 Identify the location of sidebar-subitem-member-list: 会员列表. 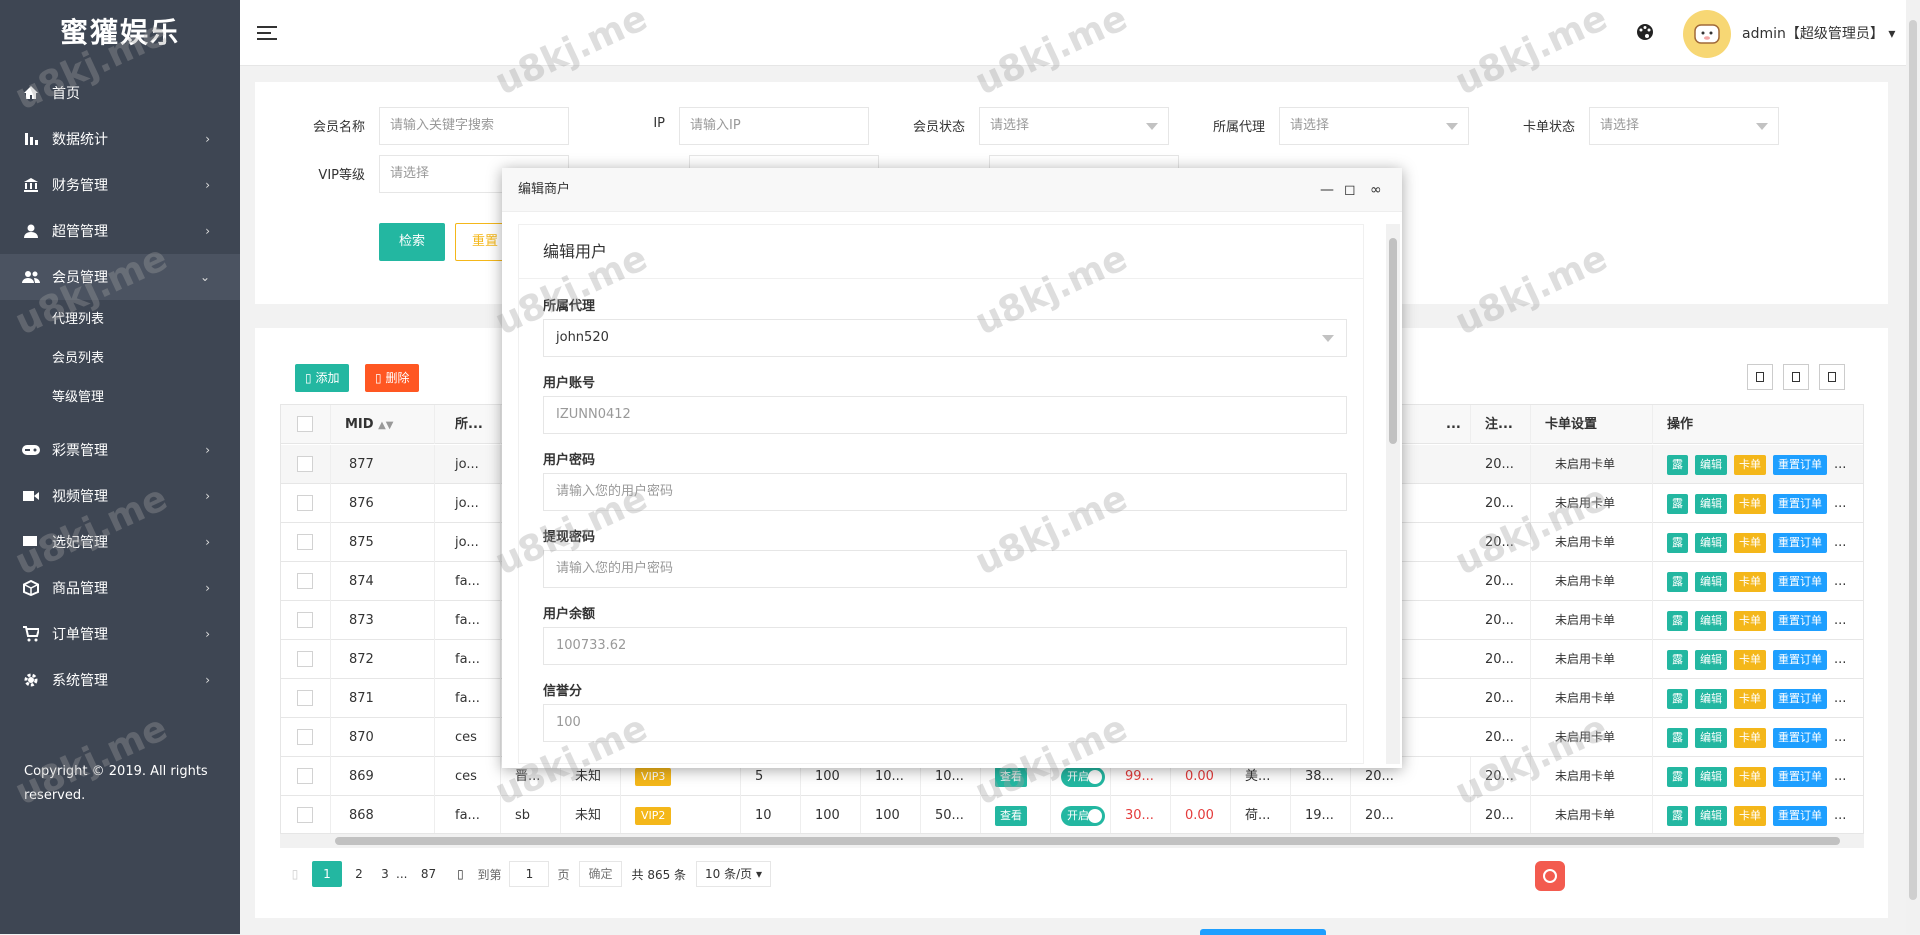
(120, 358).